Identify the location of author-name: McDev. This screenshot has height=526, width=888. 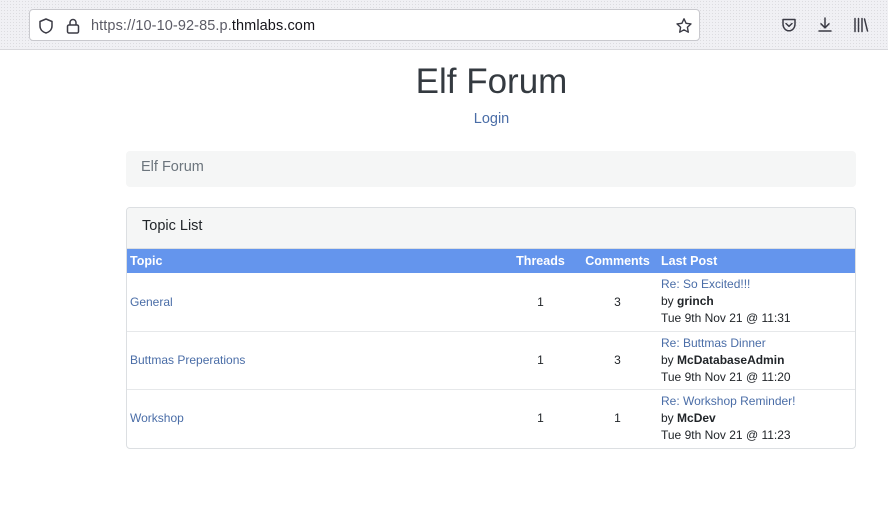
(696, 417).